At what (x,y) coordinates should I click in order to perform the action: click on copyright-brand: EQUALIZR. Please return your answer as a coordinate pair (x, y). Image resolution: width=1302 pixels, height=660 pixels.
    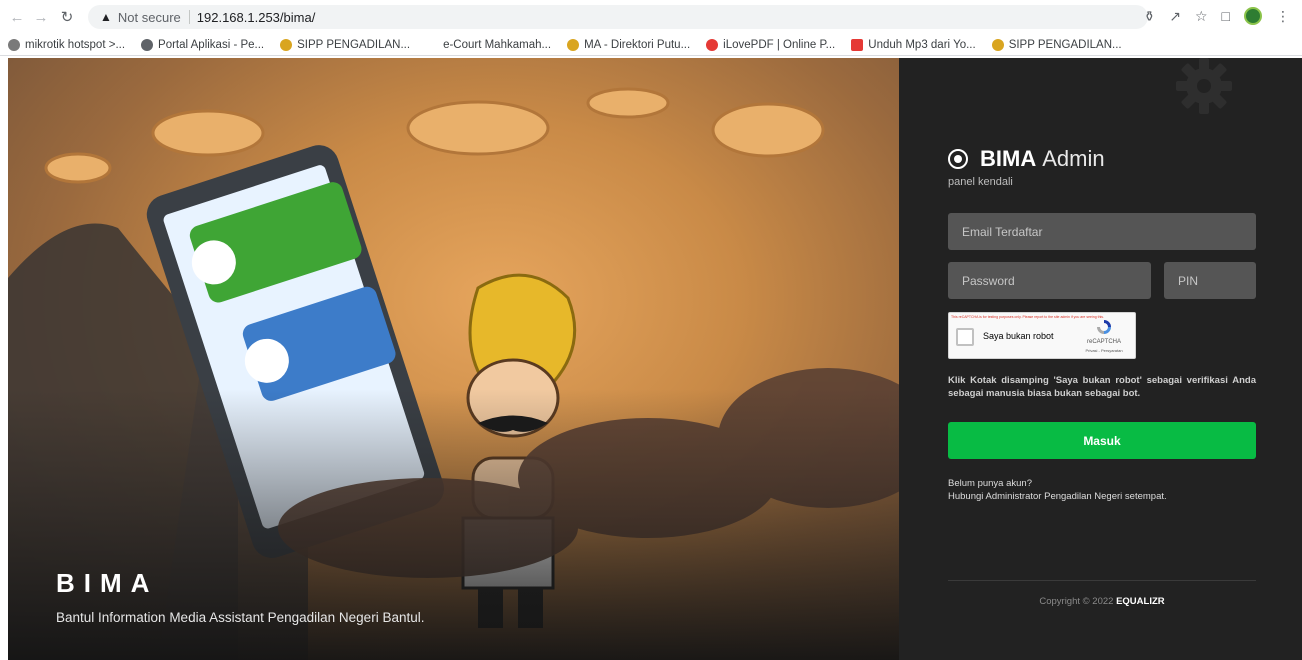
    Looking at the image, I should click on (1140, 601).